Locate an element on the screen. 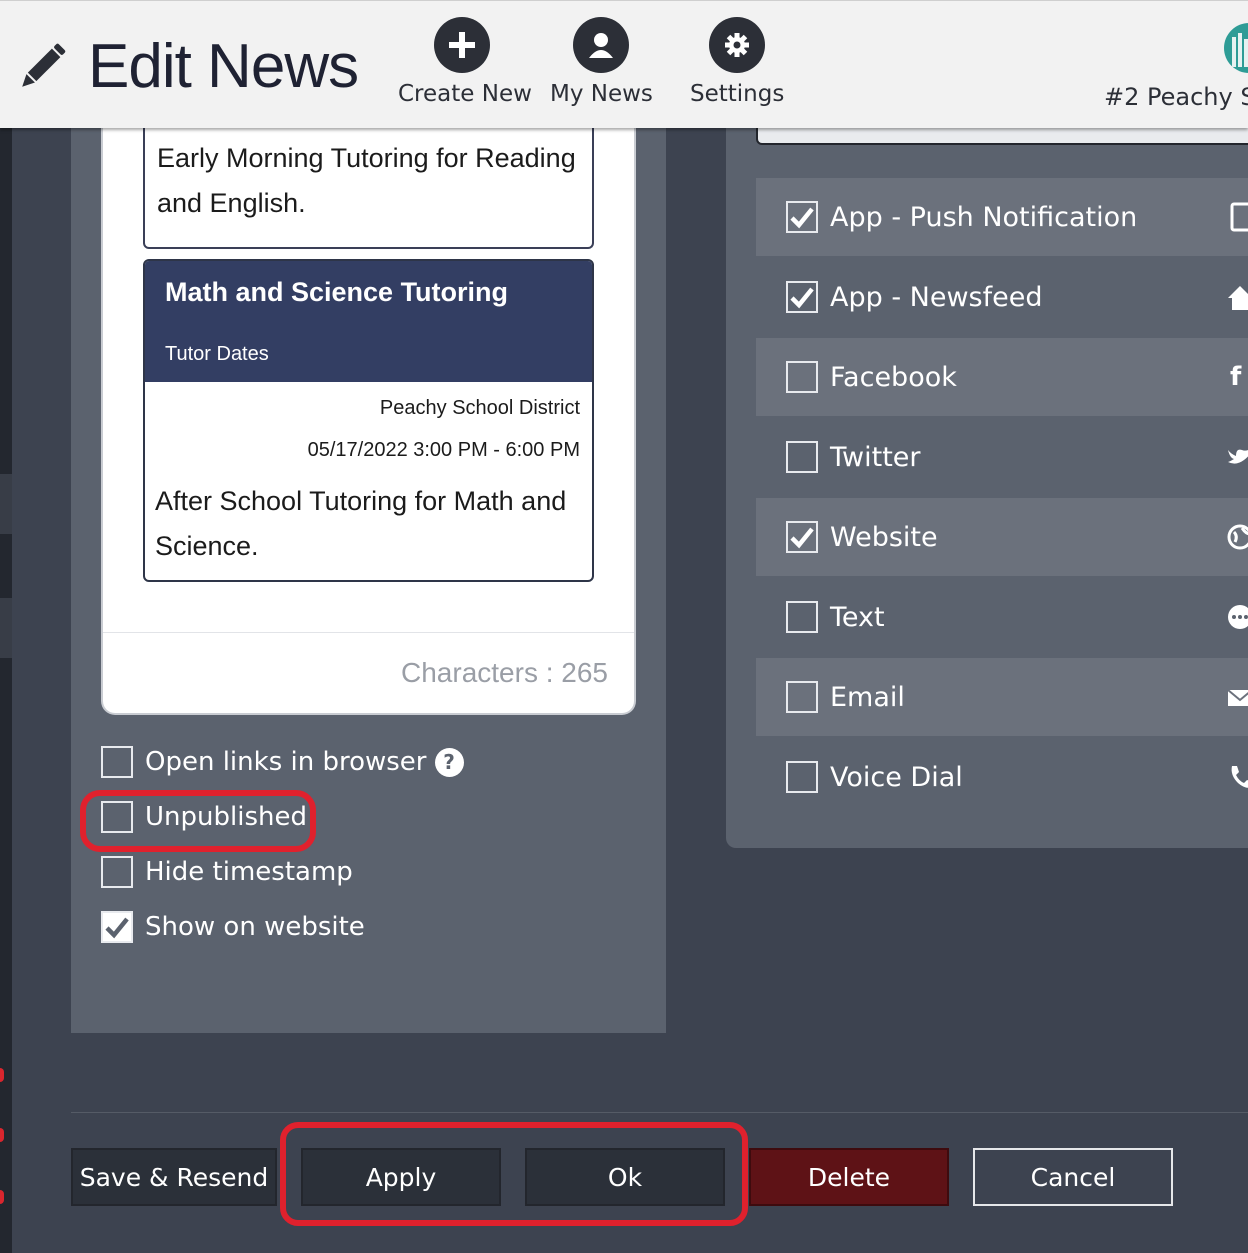 The image size is (1248, 1253). chat-icon is located at coordinates (1238, 617).